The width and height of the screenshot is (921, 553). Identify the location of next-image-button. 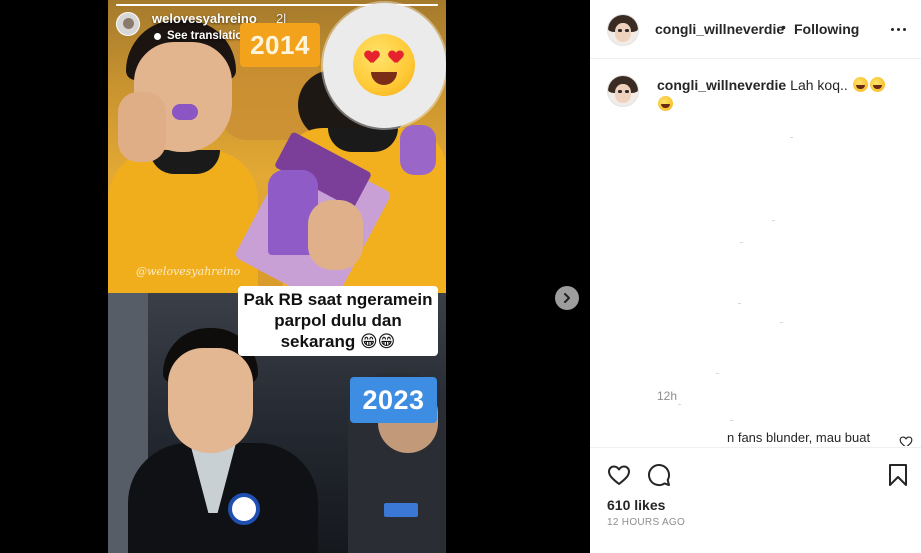
(567, 298).